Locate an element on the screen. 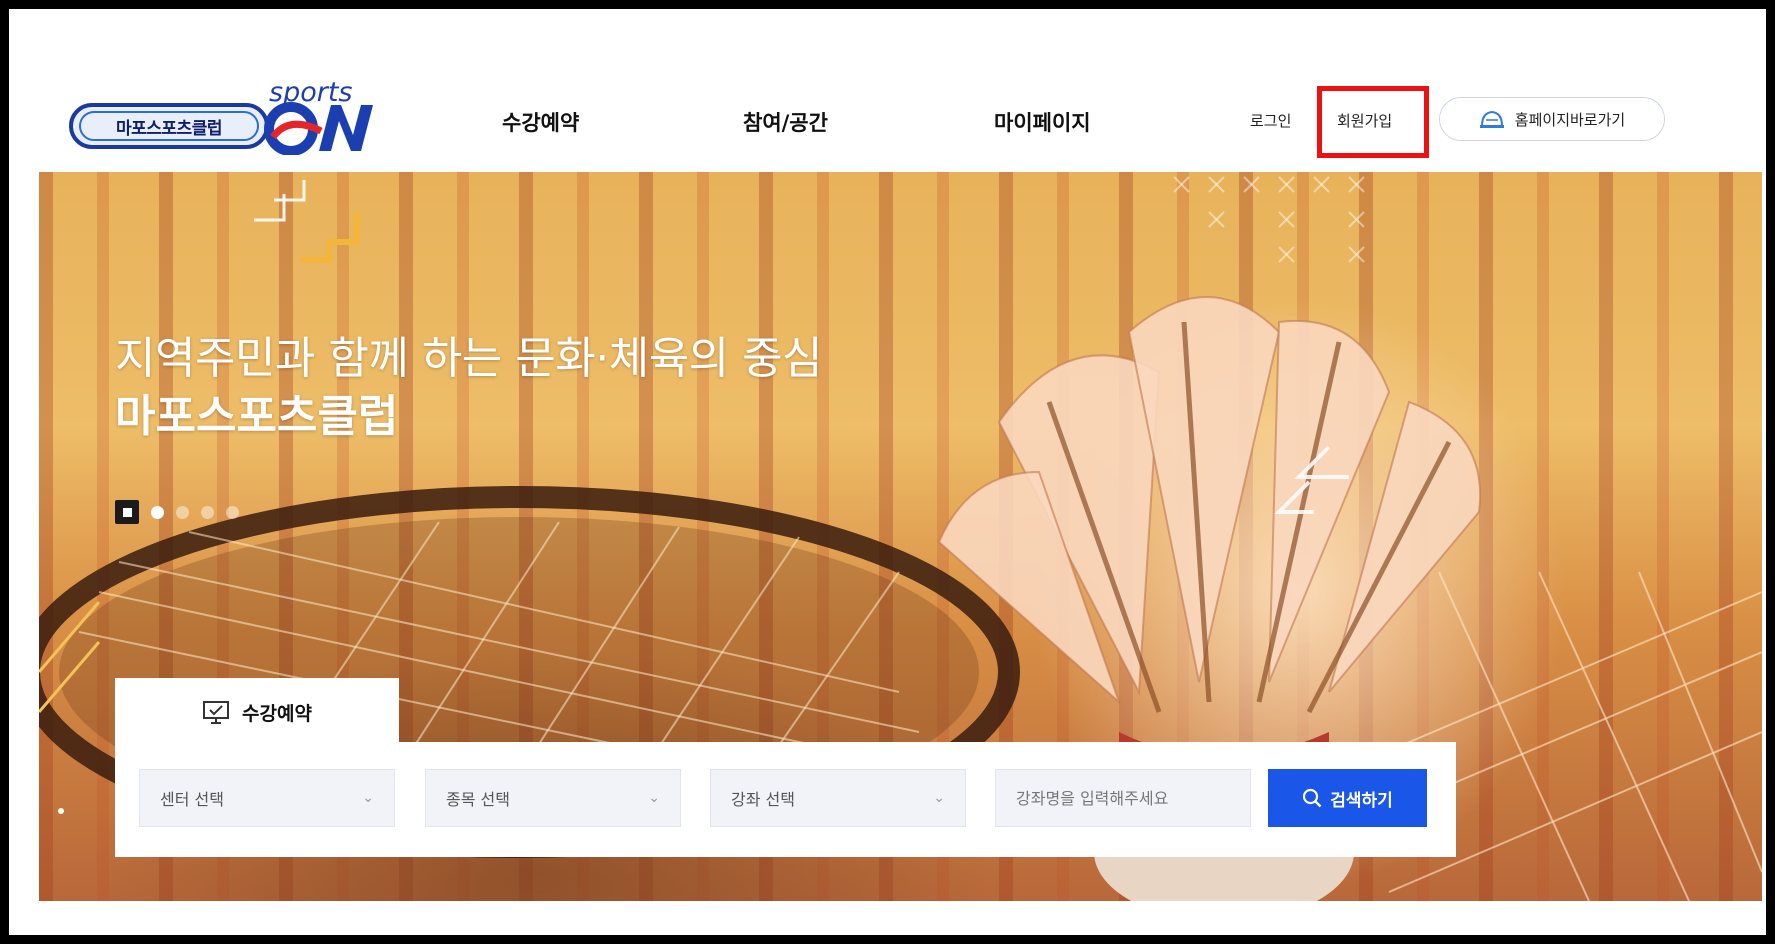 This screenshot has width=1775, height=944. login-link: 로그인 is located at coordinates (1270, 120).